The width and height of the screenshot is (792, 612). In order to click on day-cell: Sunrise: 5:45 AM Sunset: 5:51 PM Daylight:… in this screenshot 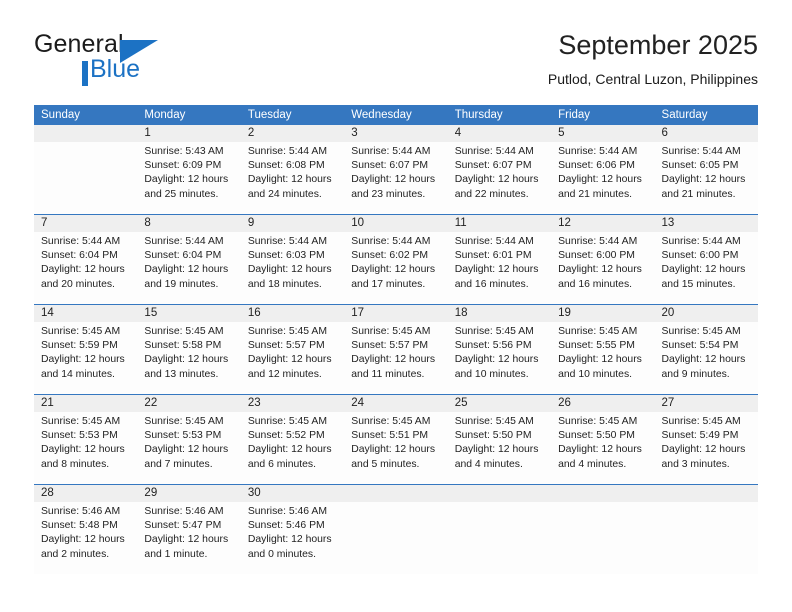, I will do `click(395, 448)`.